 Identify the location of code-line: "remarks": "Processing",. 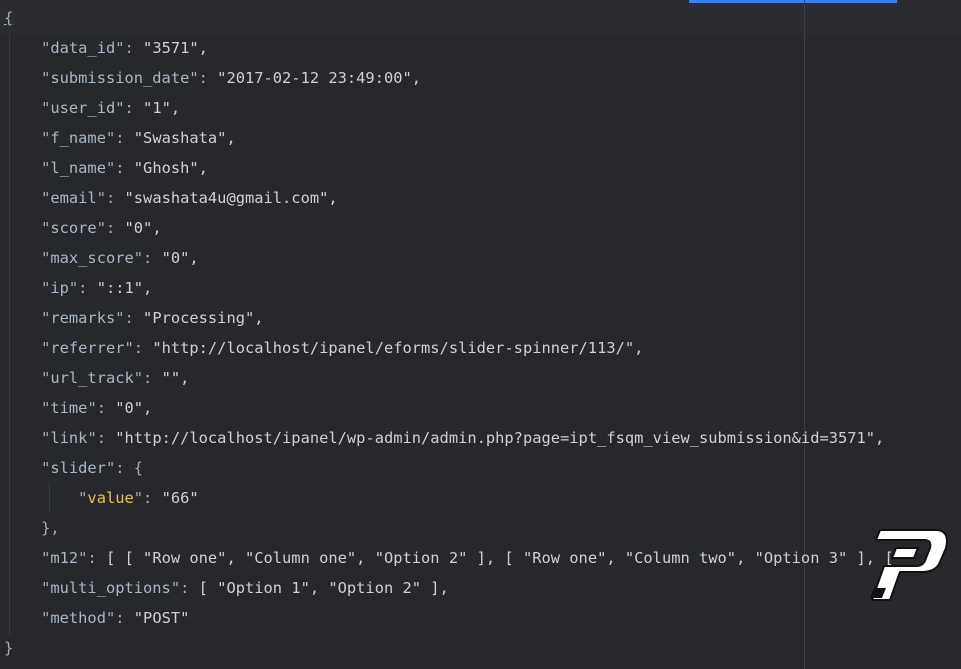
(152, 318).